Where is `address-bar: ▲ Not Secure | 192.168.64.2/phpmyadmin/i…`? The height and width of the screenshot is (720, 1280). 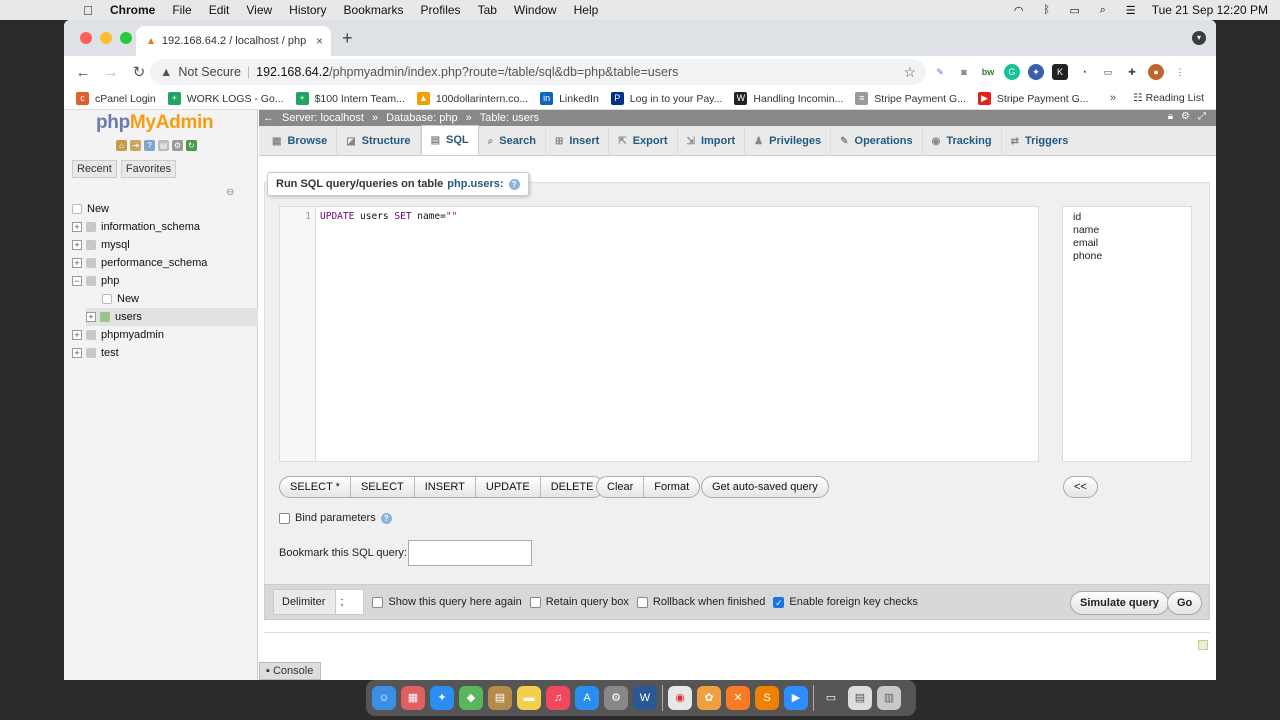 address-bar: ▲ Not Secure | 192.168.64.2/phpmyadmin/i… is located at coordinates (538, 72).